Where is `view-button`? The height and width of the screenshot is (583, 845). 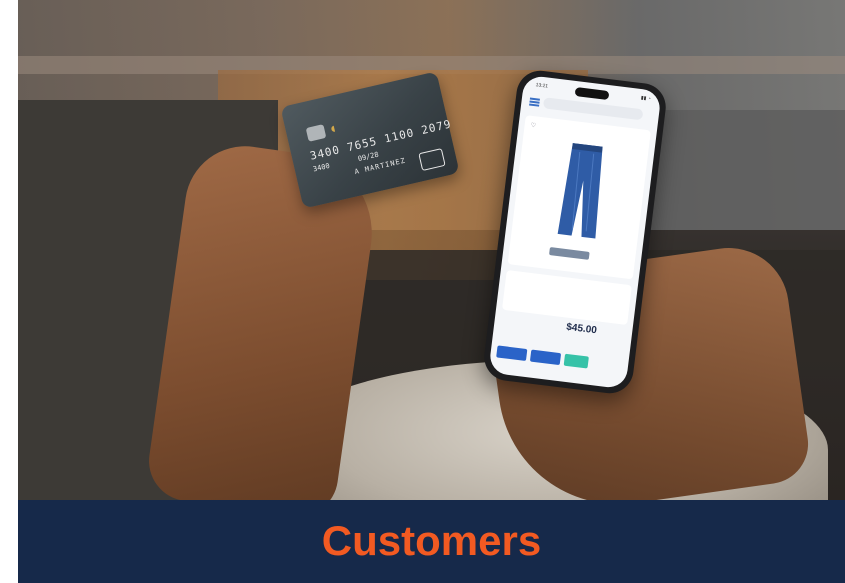 view-button is located at coordinates (569, 253).